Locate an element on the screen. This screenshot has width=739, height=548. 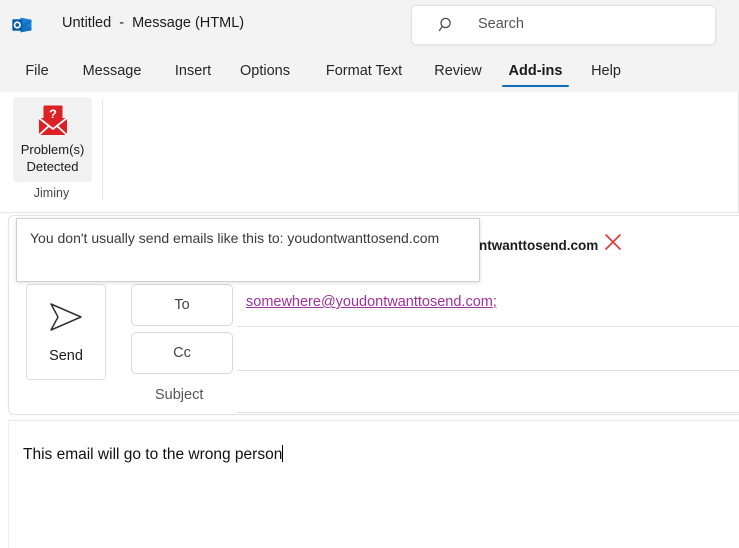
ribbon-tab-options: Options is located at coordinates (265, 71).